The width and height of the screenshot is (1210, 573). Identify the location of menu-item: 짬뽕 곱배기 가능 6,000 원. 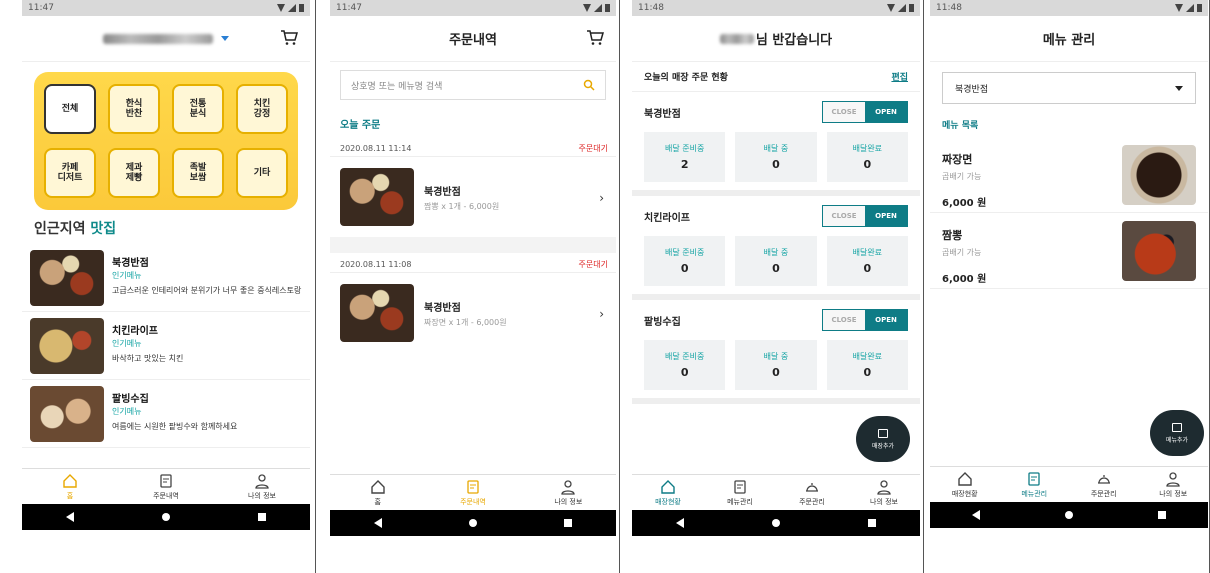
(1069, 251).